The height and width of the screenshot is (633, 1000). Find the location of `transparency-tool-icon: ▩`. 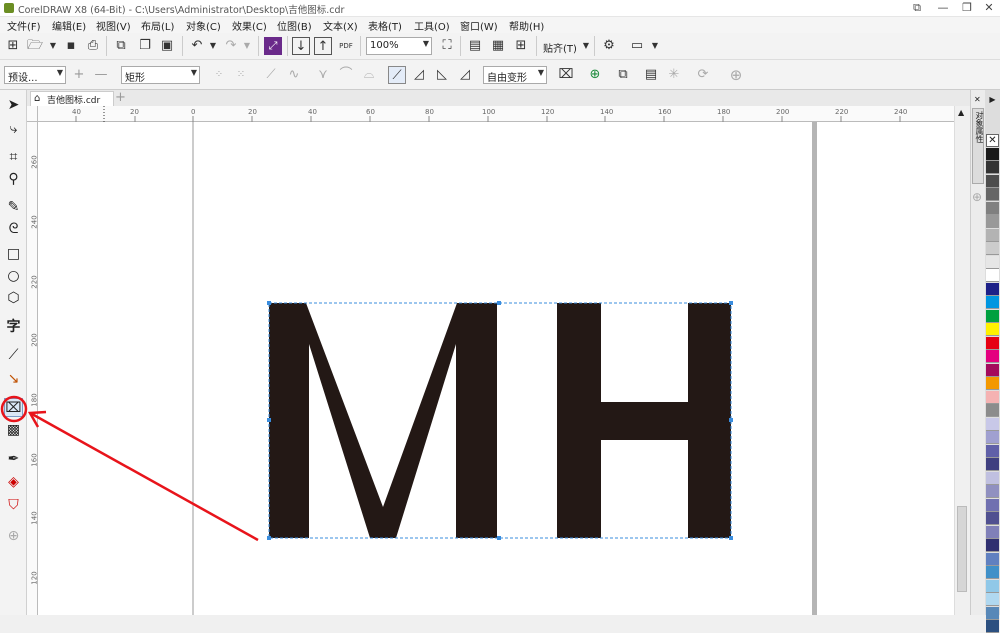

transparency-tool-icon: ▩ is located at coordinates (13, 430).